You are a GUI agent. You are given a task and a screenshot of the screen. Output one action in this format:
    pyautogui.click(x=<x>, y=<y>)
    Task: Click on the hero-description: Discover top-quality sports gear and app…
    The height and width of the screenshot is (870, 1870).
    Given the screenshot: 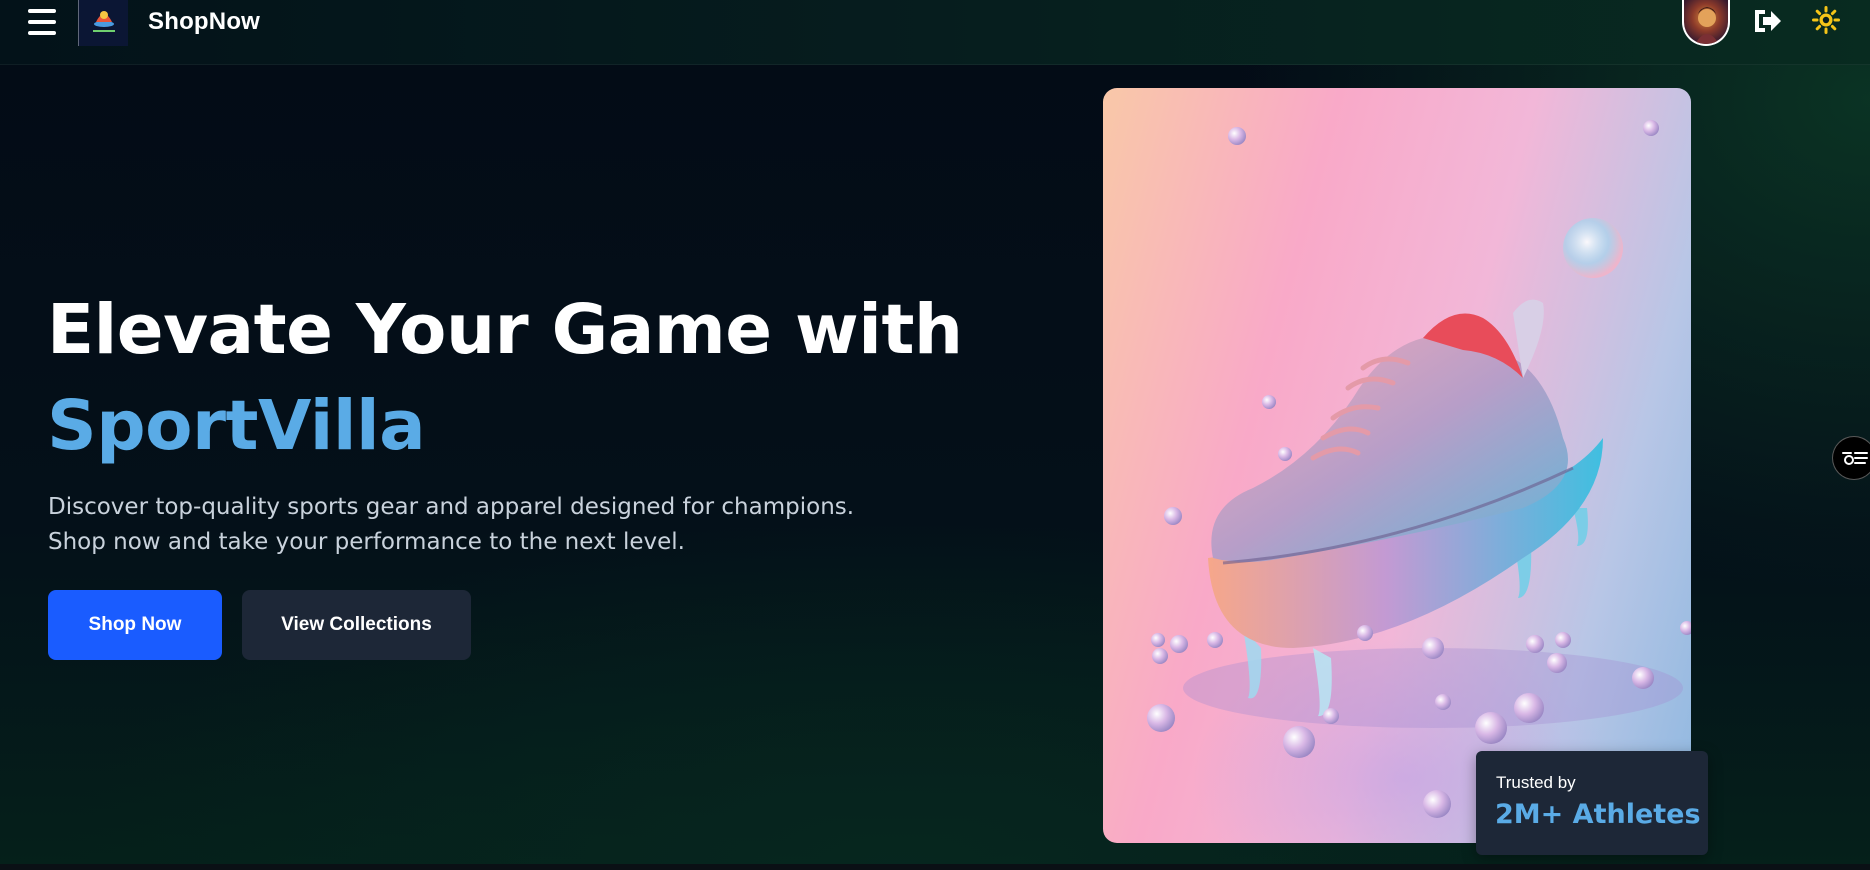 What is the action you would take?
    pyautogui.click(x=451, y=524)
    